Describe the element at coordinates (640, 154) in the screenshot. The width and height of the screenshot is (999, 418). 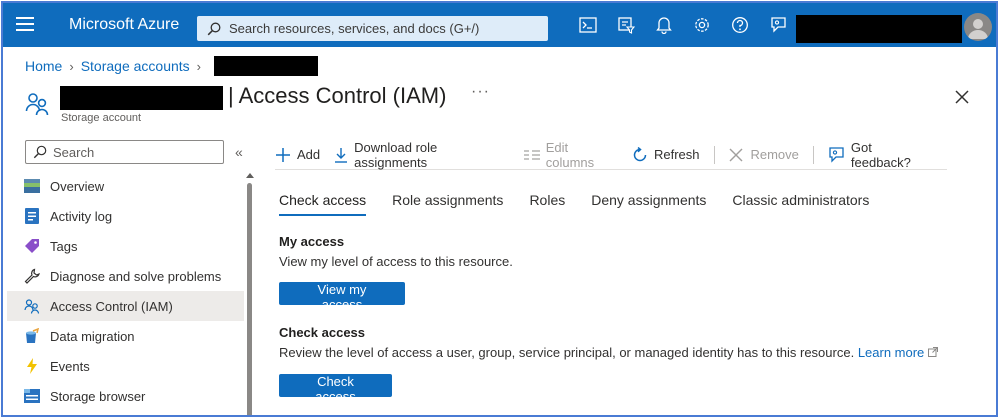
I see `refresh-icon` at that location.